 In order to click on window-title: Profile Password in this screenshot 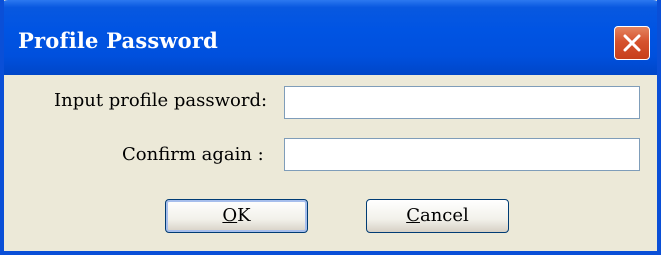, I will do `click(118, 40)`.